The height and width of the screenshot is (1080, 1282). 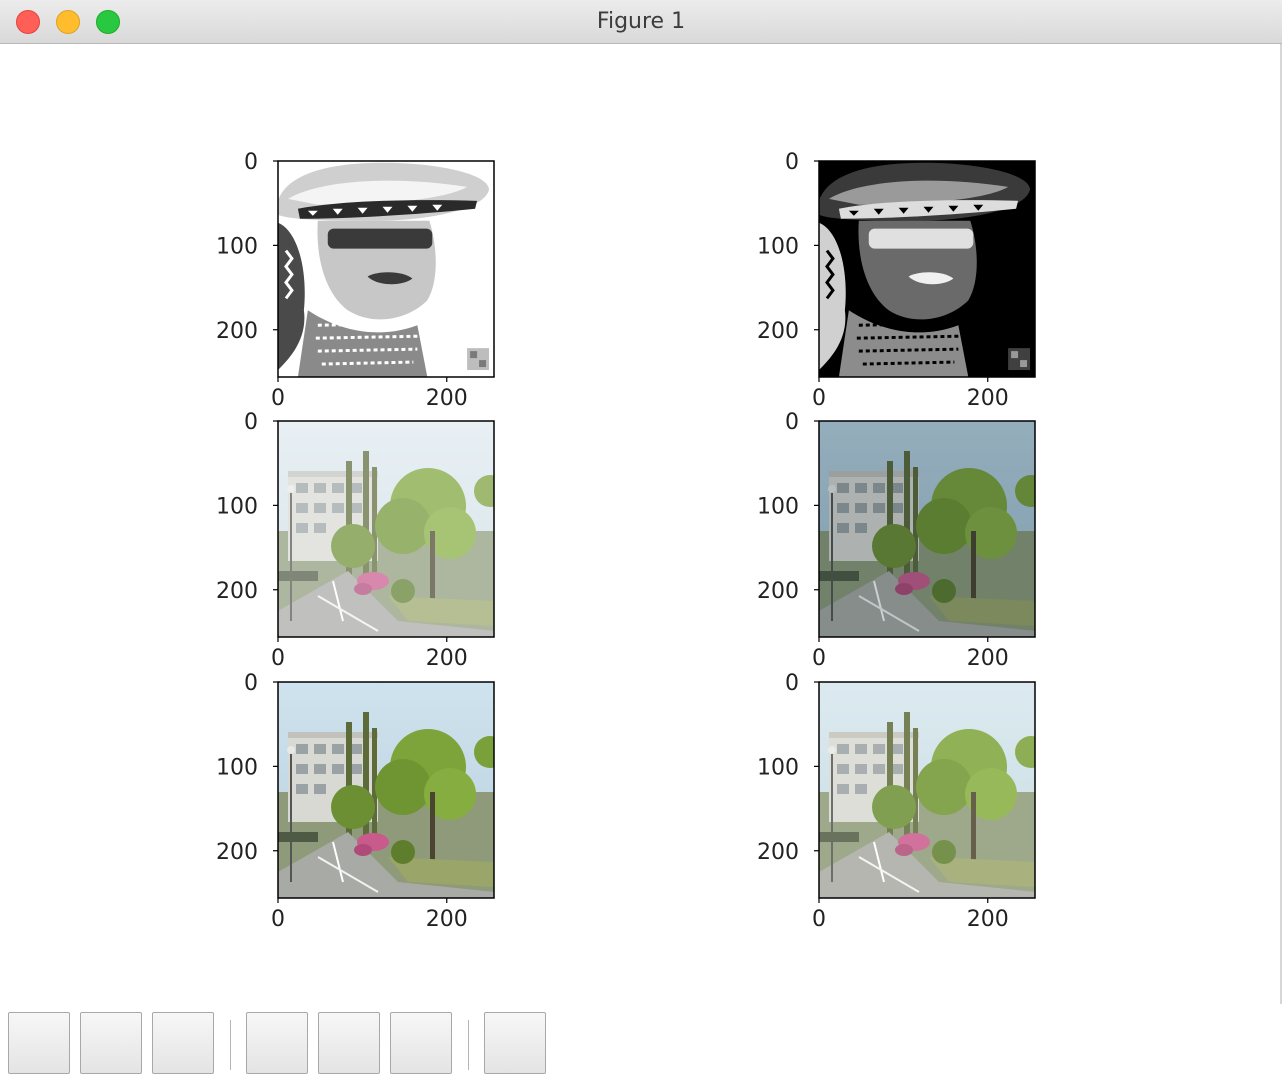 I want to click on zoom-button, so click(x=349, y=1043).